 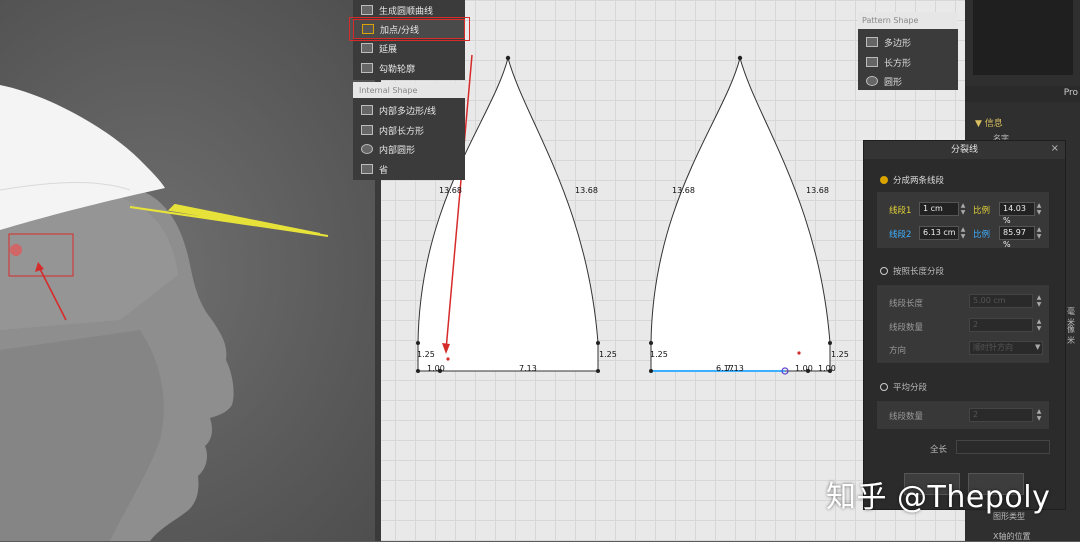 What do you see at coordinates (1017, 213) in the screenshot?
I see `ratio1-input: 14.03 %` at bounding box center [1017, 213].